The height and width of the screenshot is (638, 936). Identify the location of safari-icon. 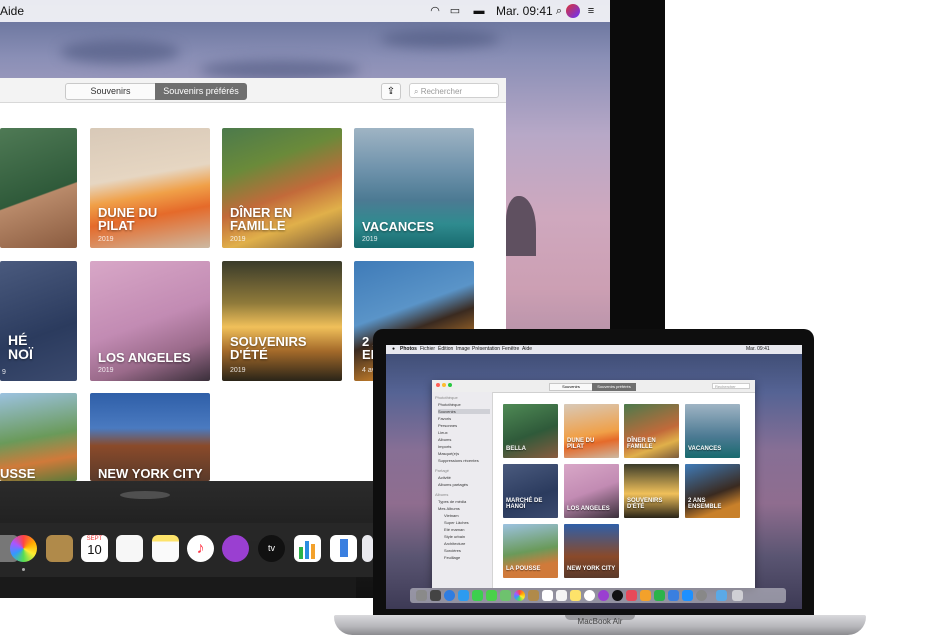
(449, 595).